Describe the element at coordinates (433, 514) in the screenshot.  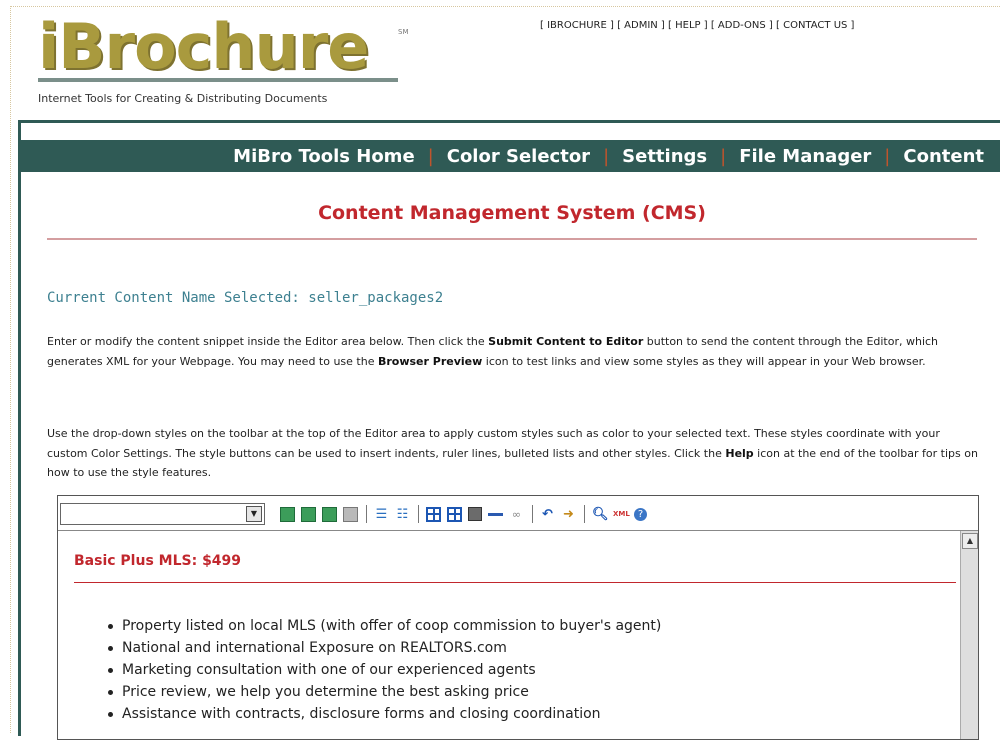
I see `table-icon` at that location.